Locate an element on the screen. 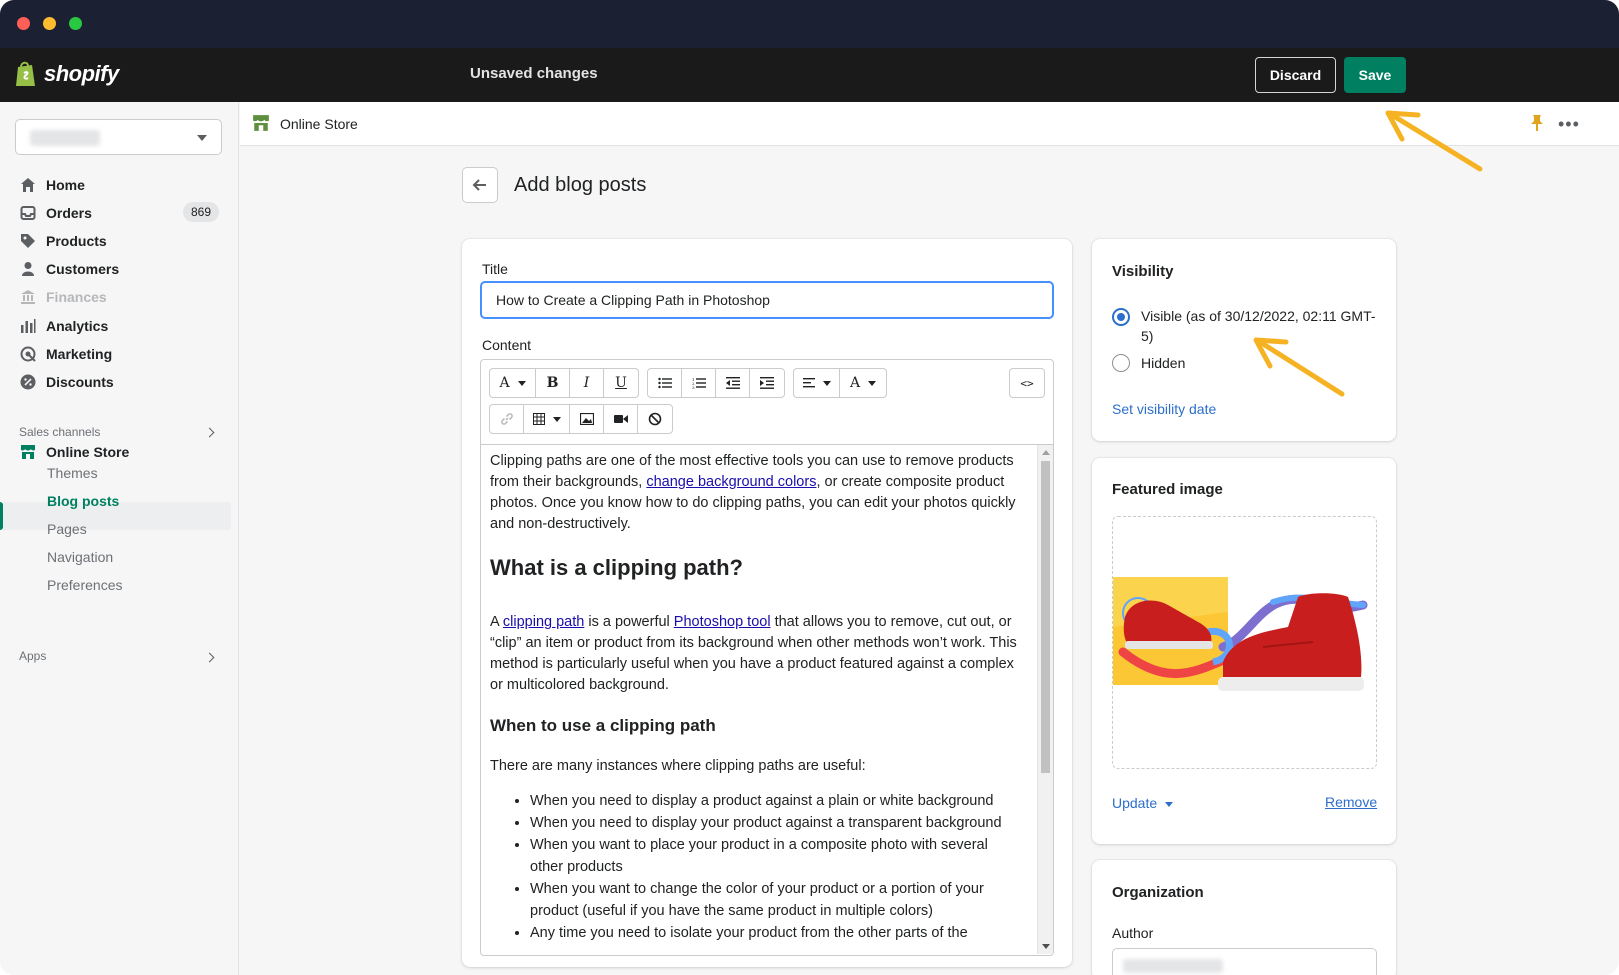  content-heading-3: When to use a clipping path is located at coordinates (603, 725).